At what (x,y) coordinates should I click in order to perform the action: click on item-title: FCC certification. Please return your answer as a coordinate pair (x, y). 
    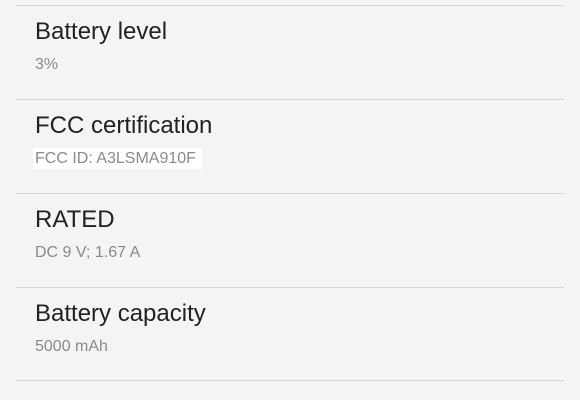
    Looking at the image, I should click on (124, 125).